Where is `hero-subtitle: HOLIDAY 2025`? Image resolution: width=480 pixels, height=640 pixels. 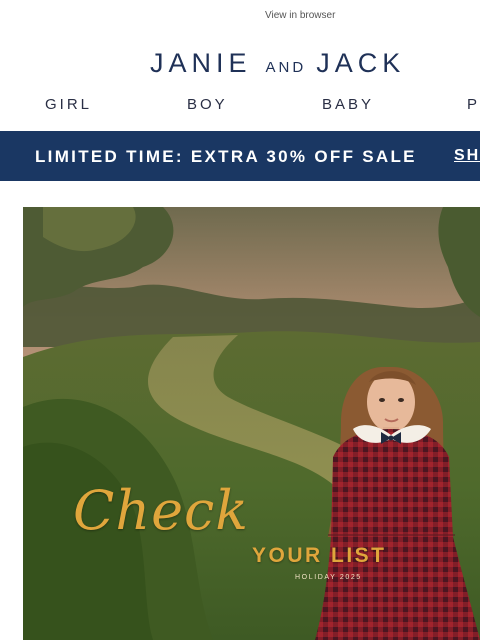
hero-subtitle: HOLIDAY 2025 is located at coordinates (328, 577).